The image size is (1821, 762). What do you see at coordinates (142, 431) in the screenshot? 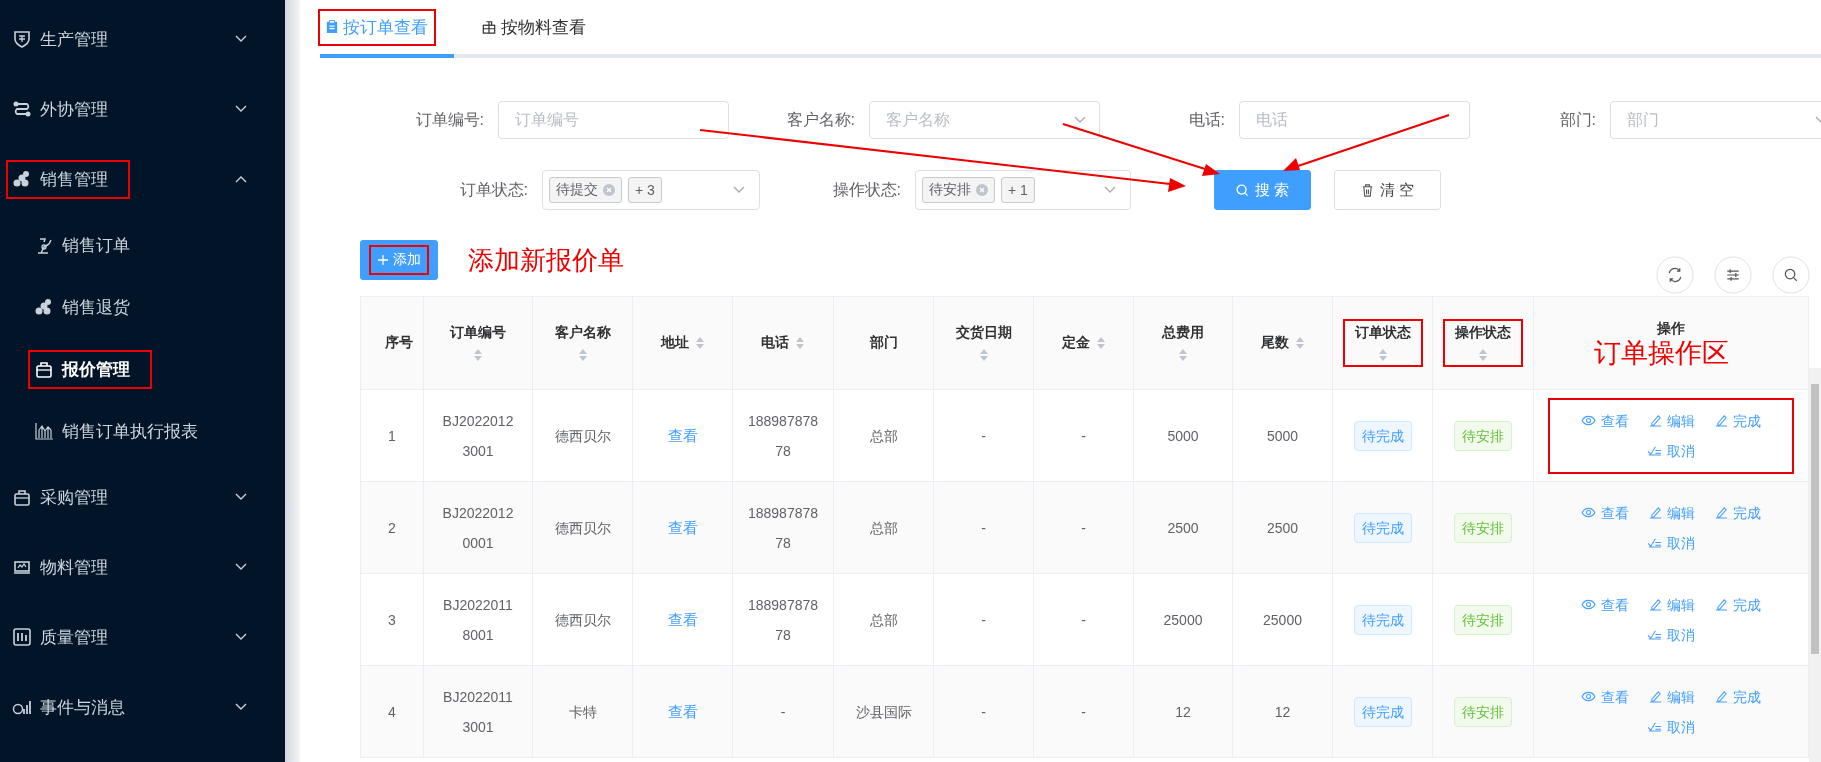
I see `submenu-item: 销售订单执行报表` at bounding box center [142, 431].